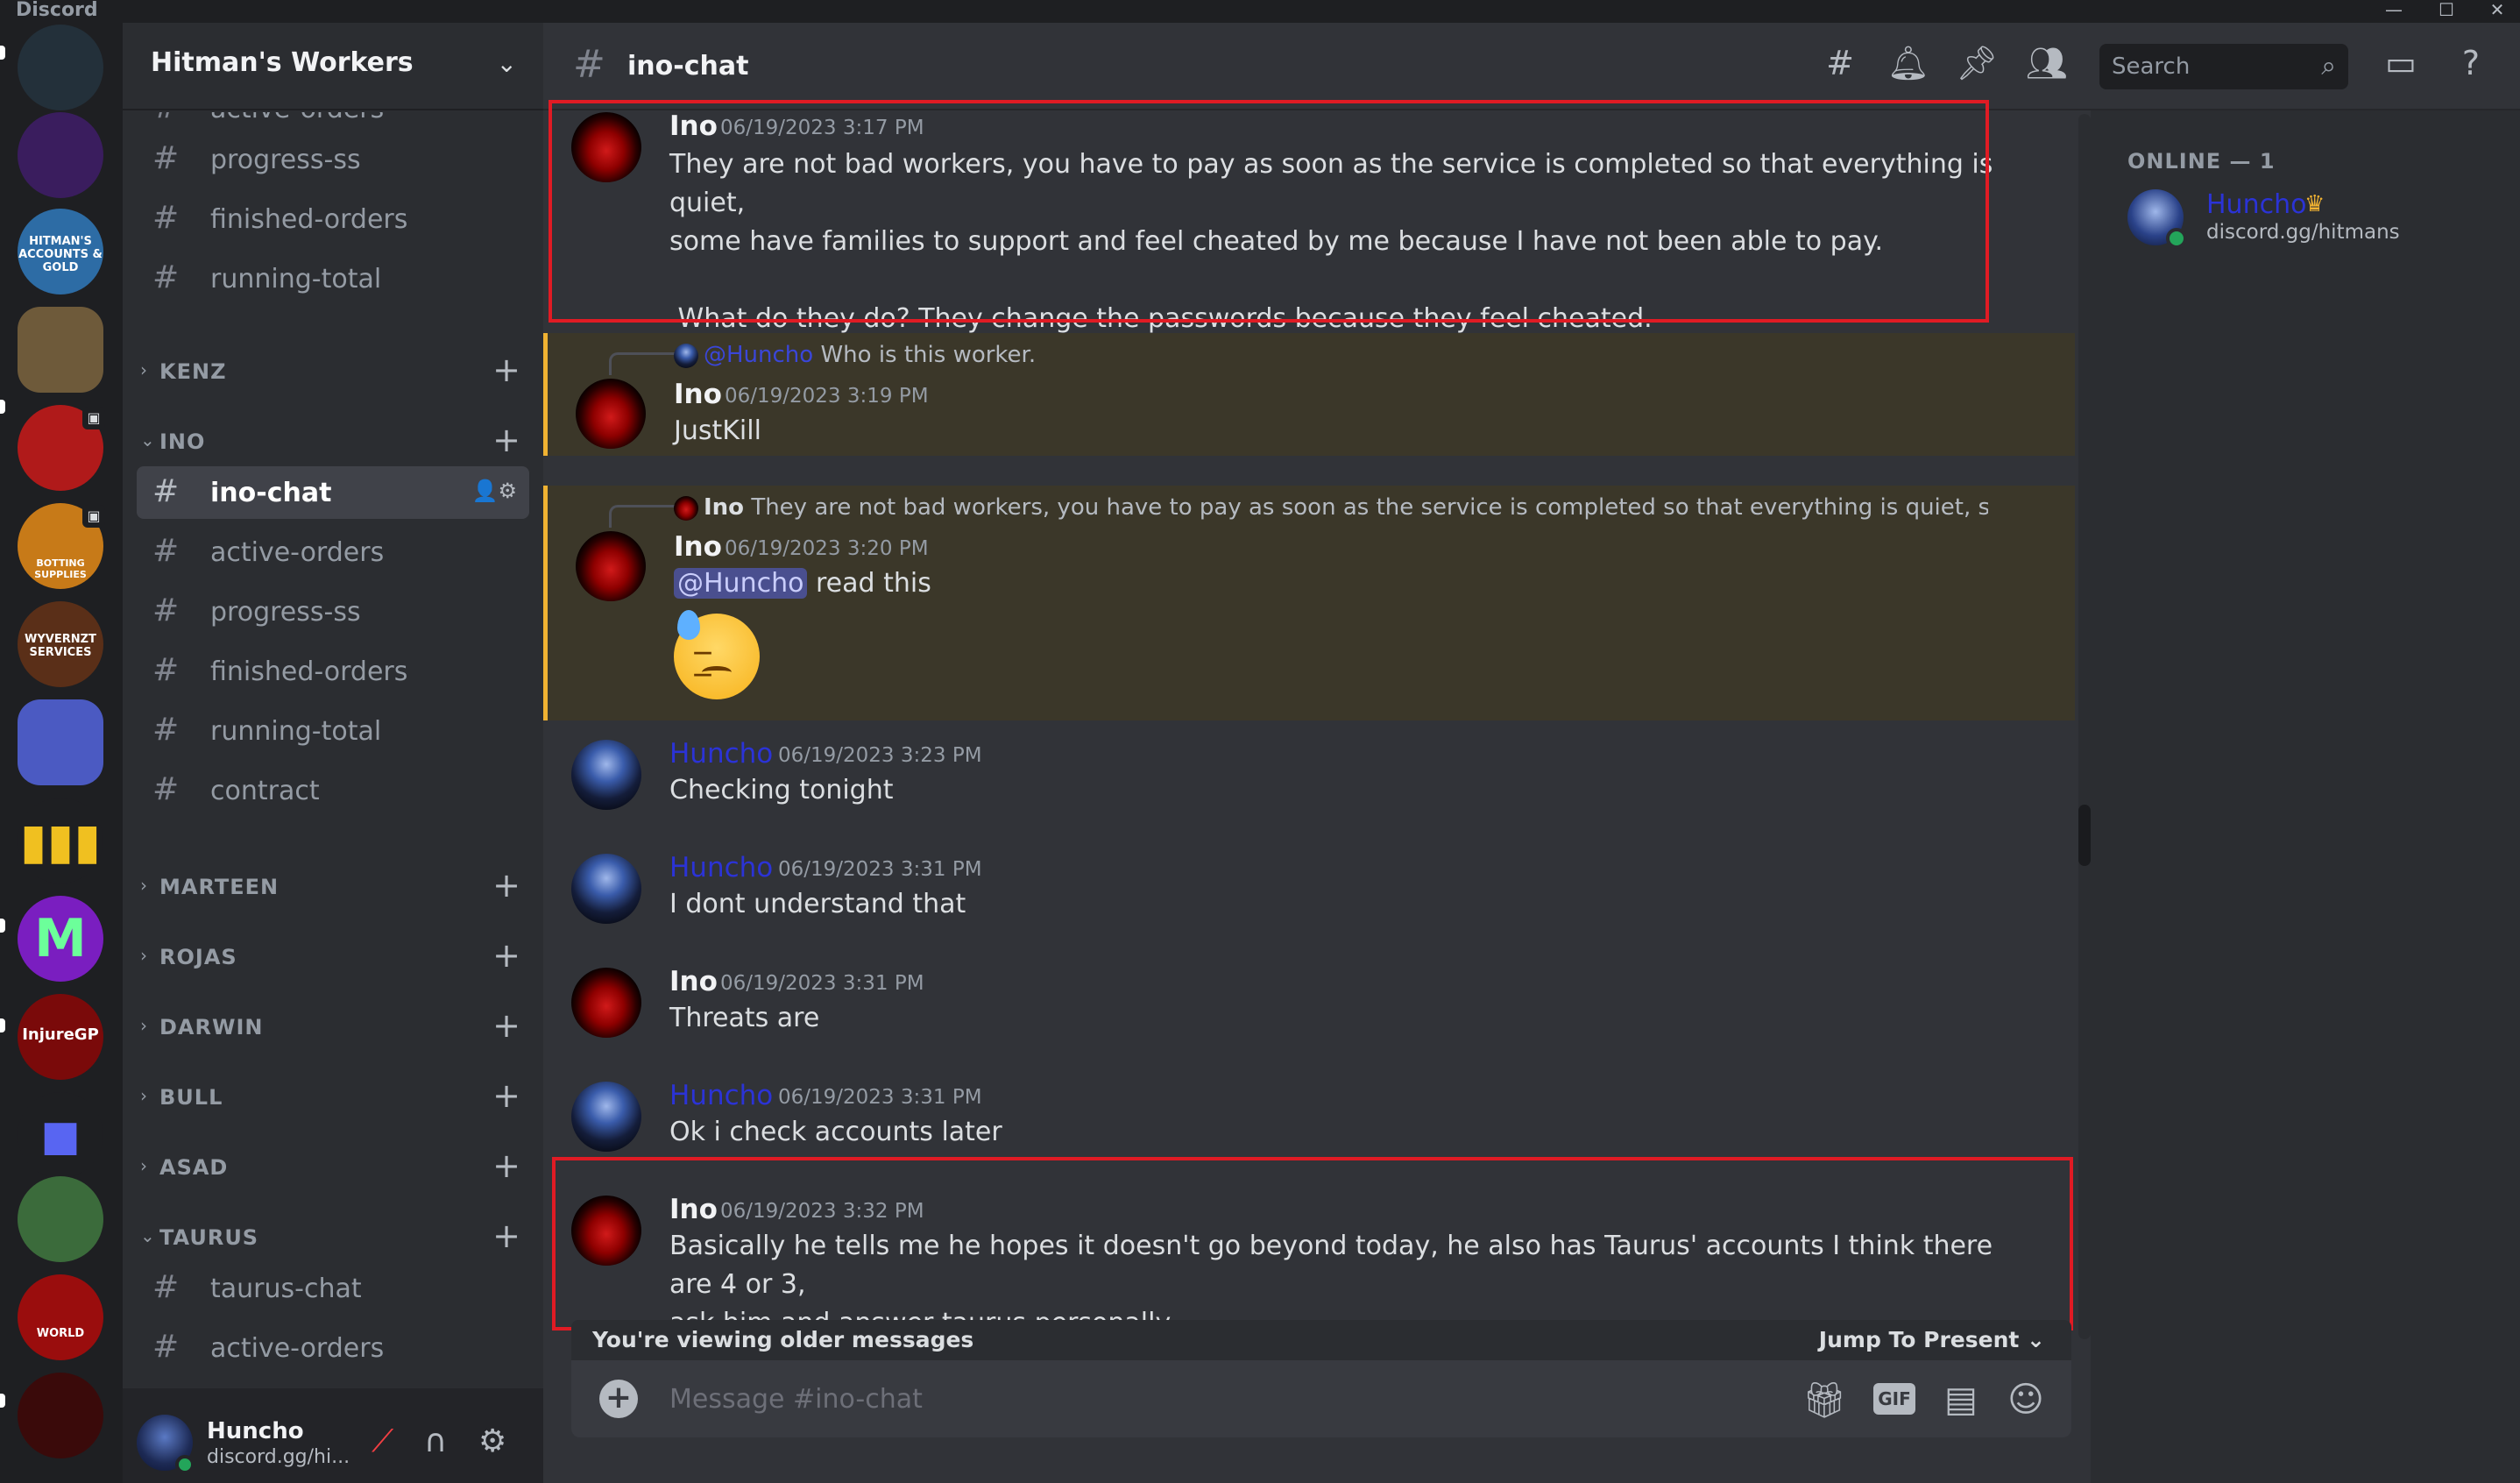  What do you see at coordinates (2401, 63) in the screenshot?
I see `inbox-icon: ▭` at bounding box center [2401, 63].